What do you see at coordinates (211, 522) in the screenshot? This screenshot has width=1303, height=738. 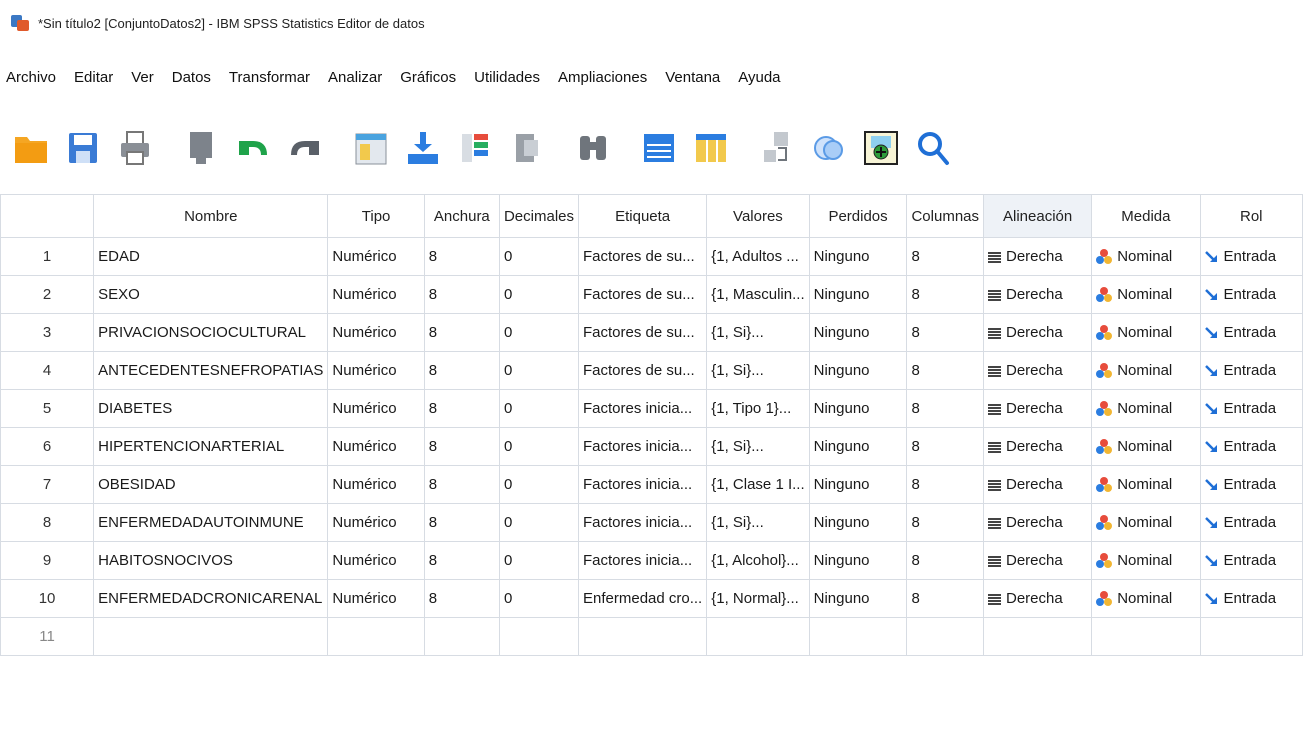 I see `cell-nombre: ENFERMEDADAUTOINMUNE` at bounding box center [211, 522].